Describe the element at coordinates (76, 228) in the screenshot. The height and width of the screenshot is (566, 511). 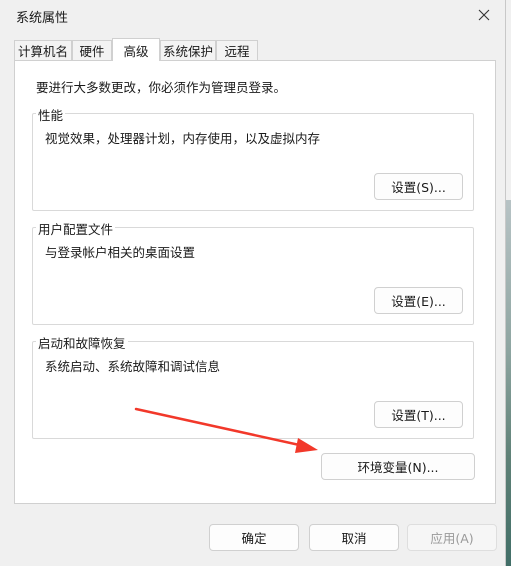
I see `user-profiles-title: 用户配置文件` at that location.